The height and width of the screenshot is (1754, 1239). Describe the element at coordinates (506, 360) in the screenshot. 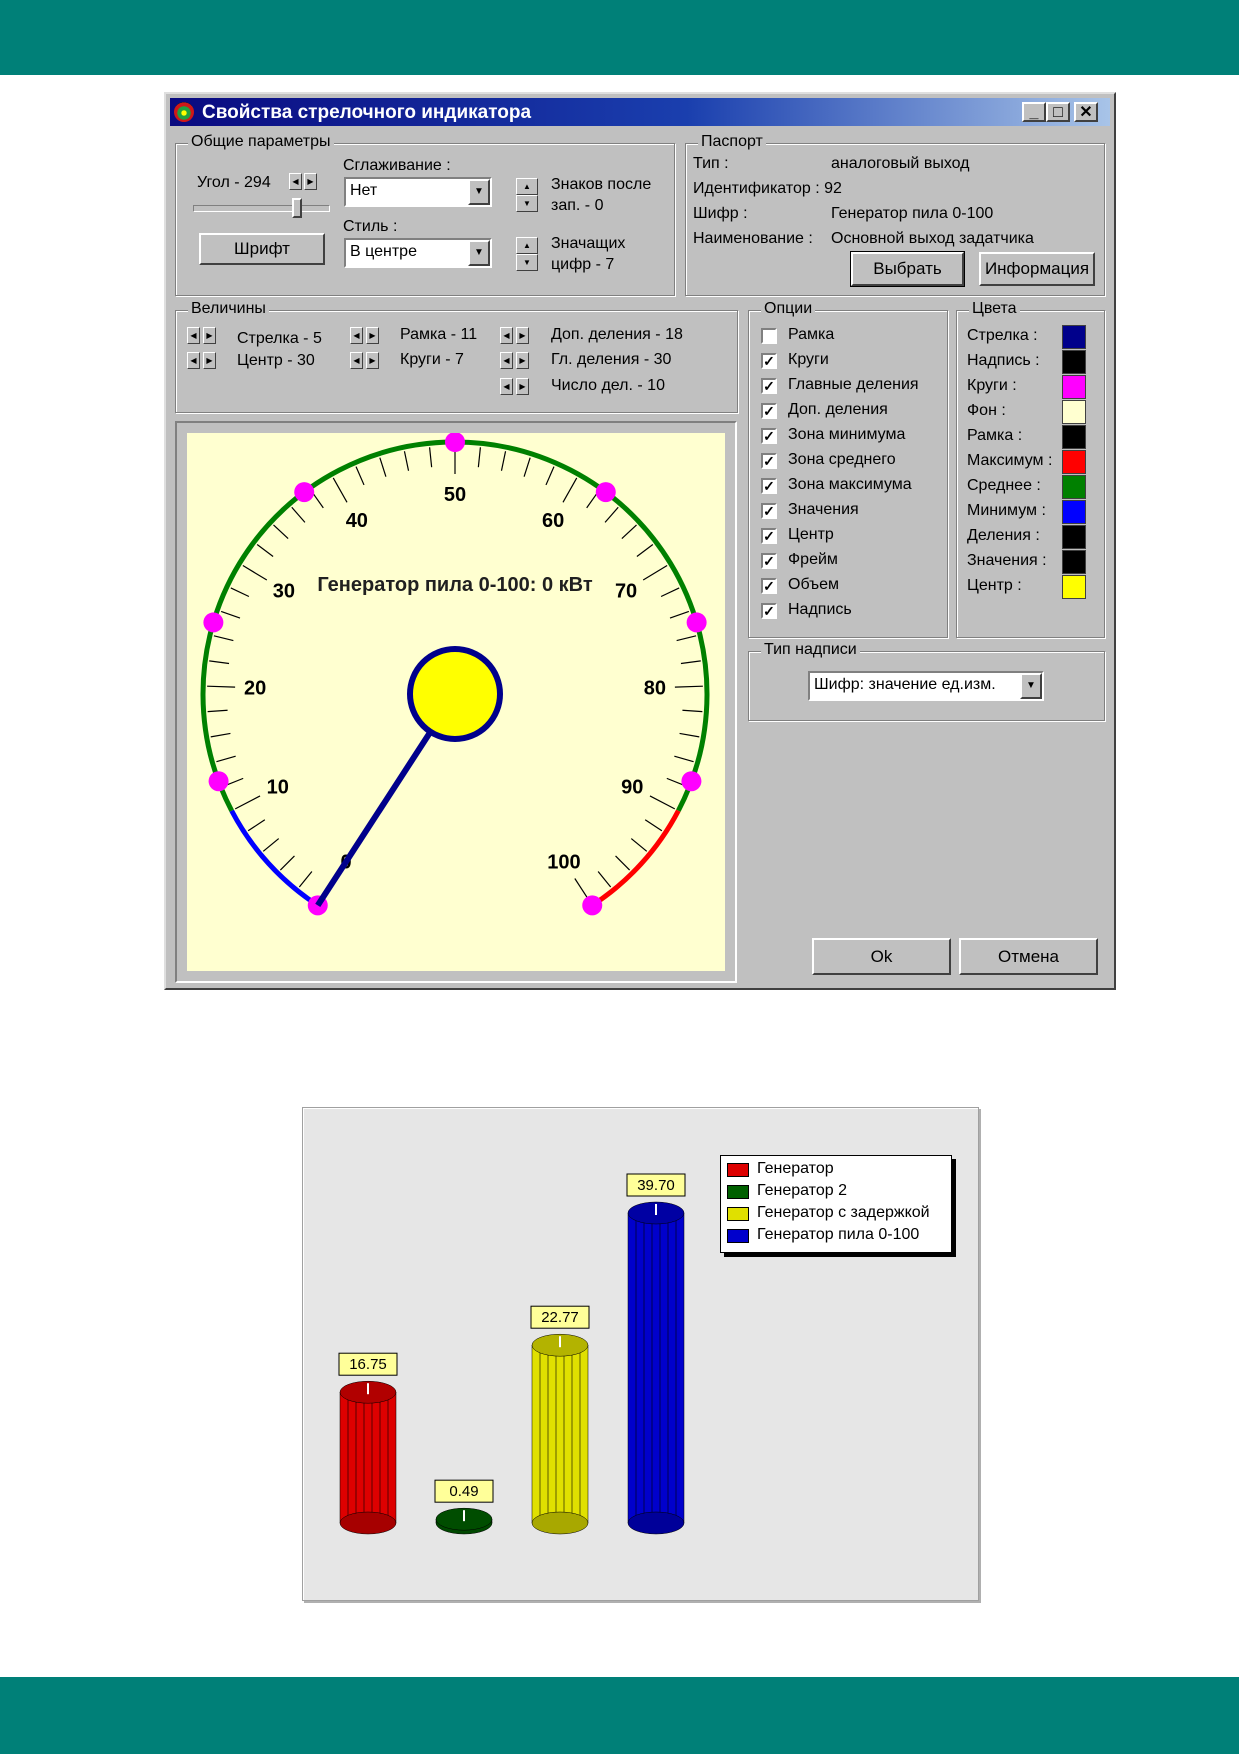

I see `major-div-dec: ◀` at that location.